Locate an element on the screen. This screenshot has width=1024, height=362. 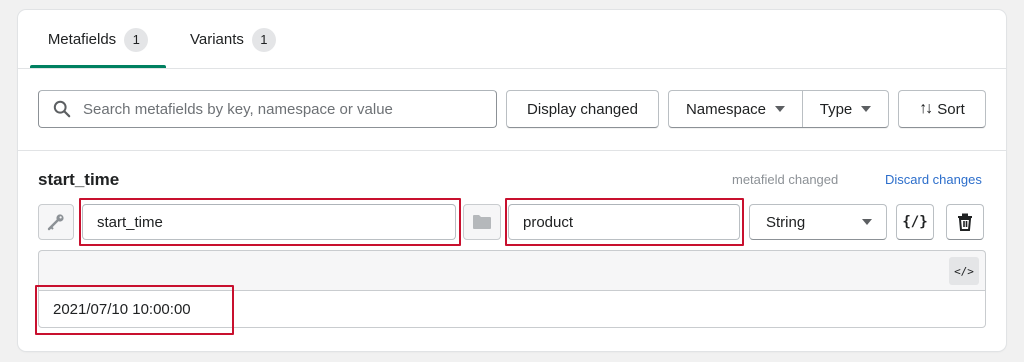
key-icon-box is located at coordinates (56, 222).